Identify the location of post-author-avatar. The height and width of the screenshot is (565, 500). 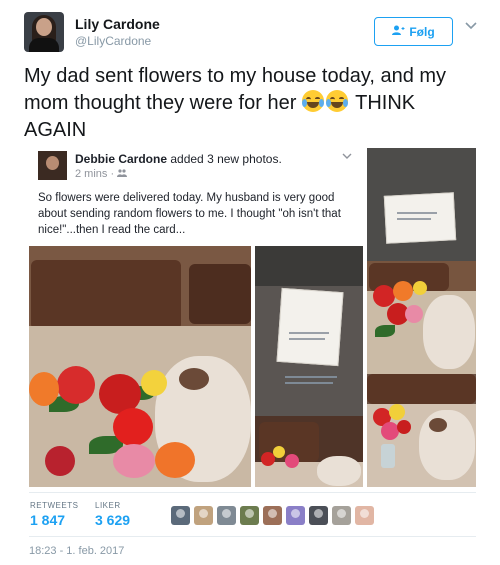
(52, 165).